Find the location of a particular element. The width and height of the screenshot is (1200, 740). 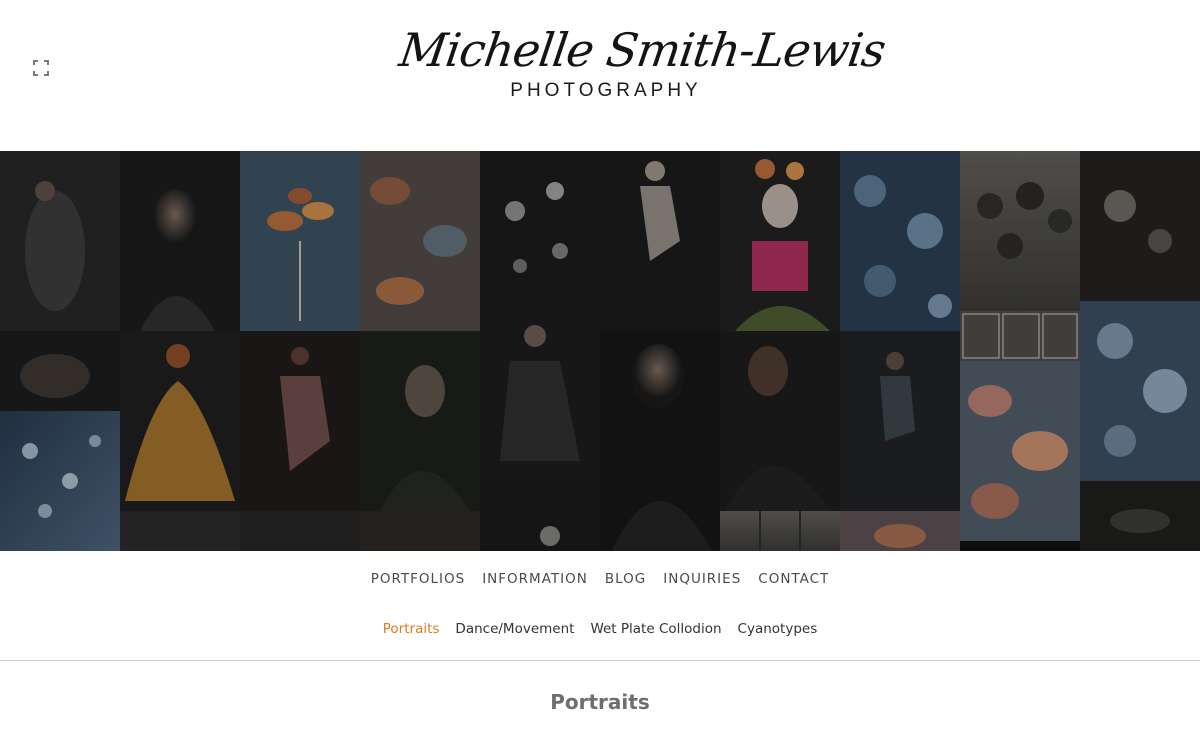

subnav-dance-movement: Dance/Movement is located at coordinates (514, 631).